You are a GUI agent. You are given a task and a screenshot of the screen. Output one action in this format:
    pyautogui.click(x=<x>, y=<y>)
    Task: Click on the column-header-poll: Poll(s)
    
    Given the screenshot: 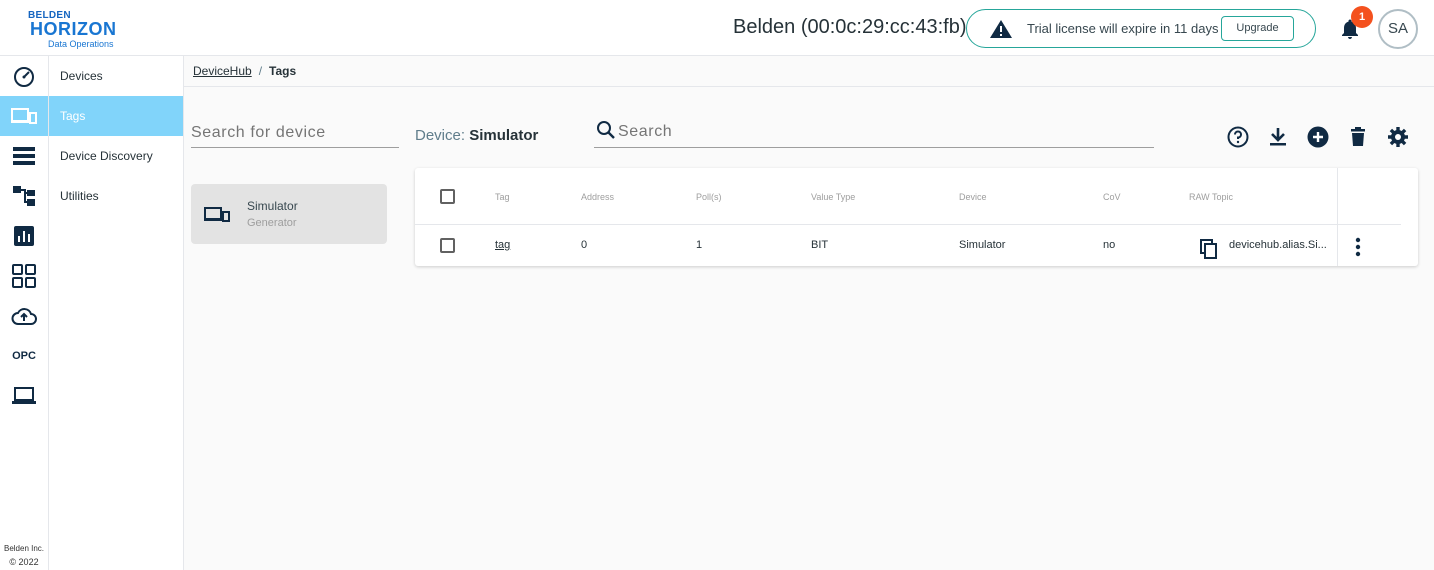 What is the action you would take?
    pyautogui.click(x=709, y=197)
    